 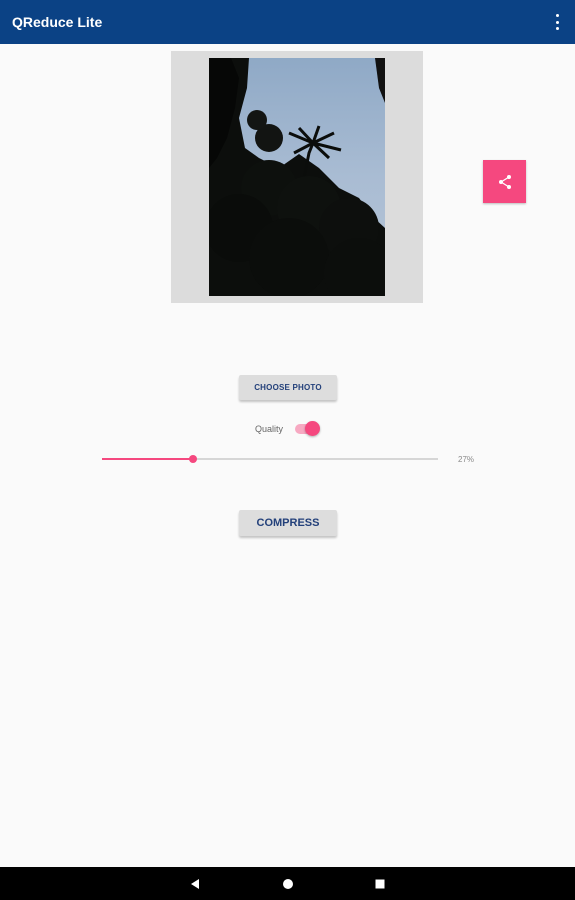 What do you see at coordinates (192, 459) in the screenshot?
I see `slider-thumb` at bounding box center [192, 459].